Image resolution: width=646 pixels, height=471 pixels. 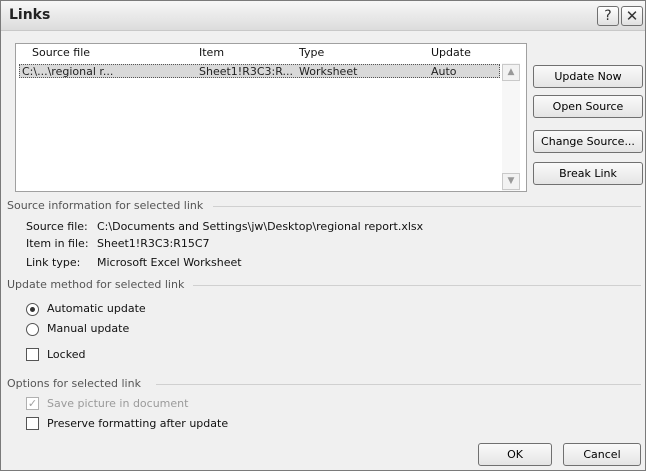 What do you see at coordinates (57, 226) in the screenshot?
I see `source-file-label: Source file:` at bounding box center [57, 226].